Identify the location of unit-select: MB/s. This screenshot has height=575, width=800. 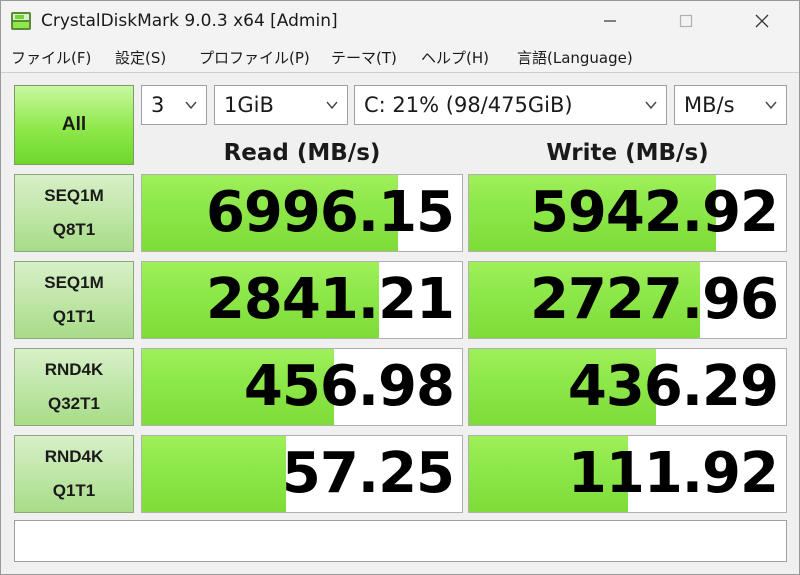
(730, 105).